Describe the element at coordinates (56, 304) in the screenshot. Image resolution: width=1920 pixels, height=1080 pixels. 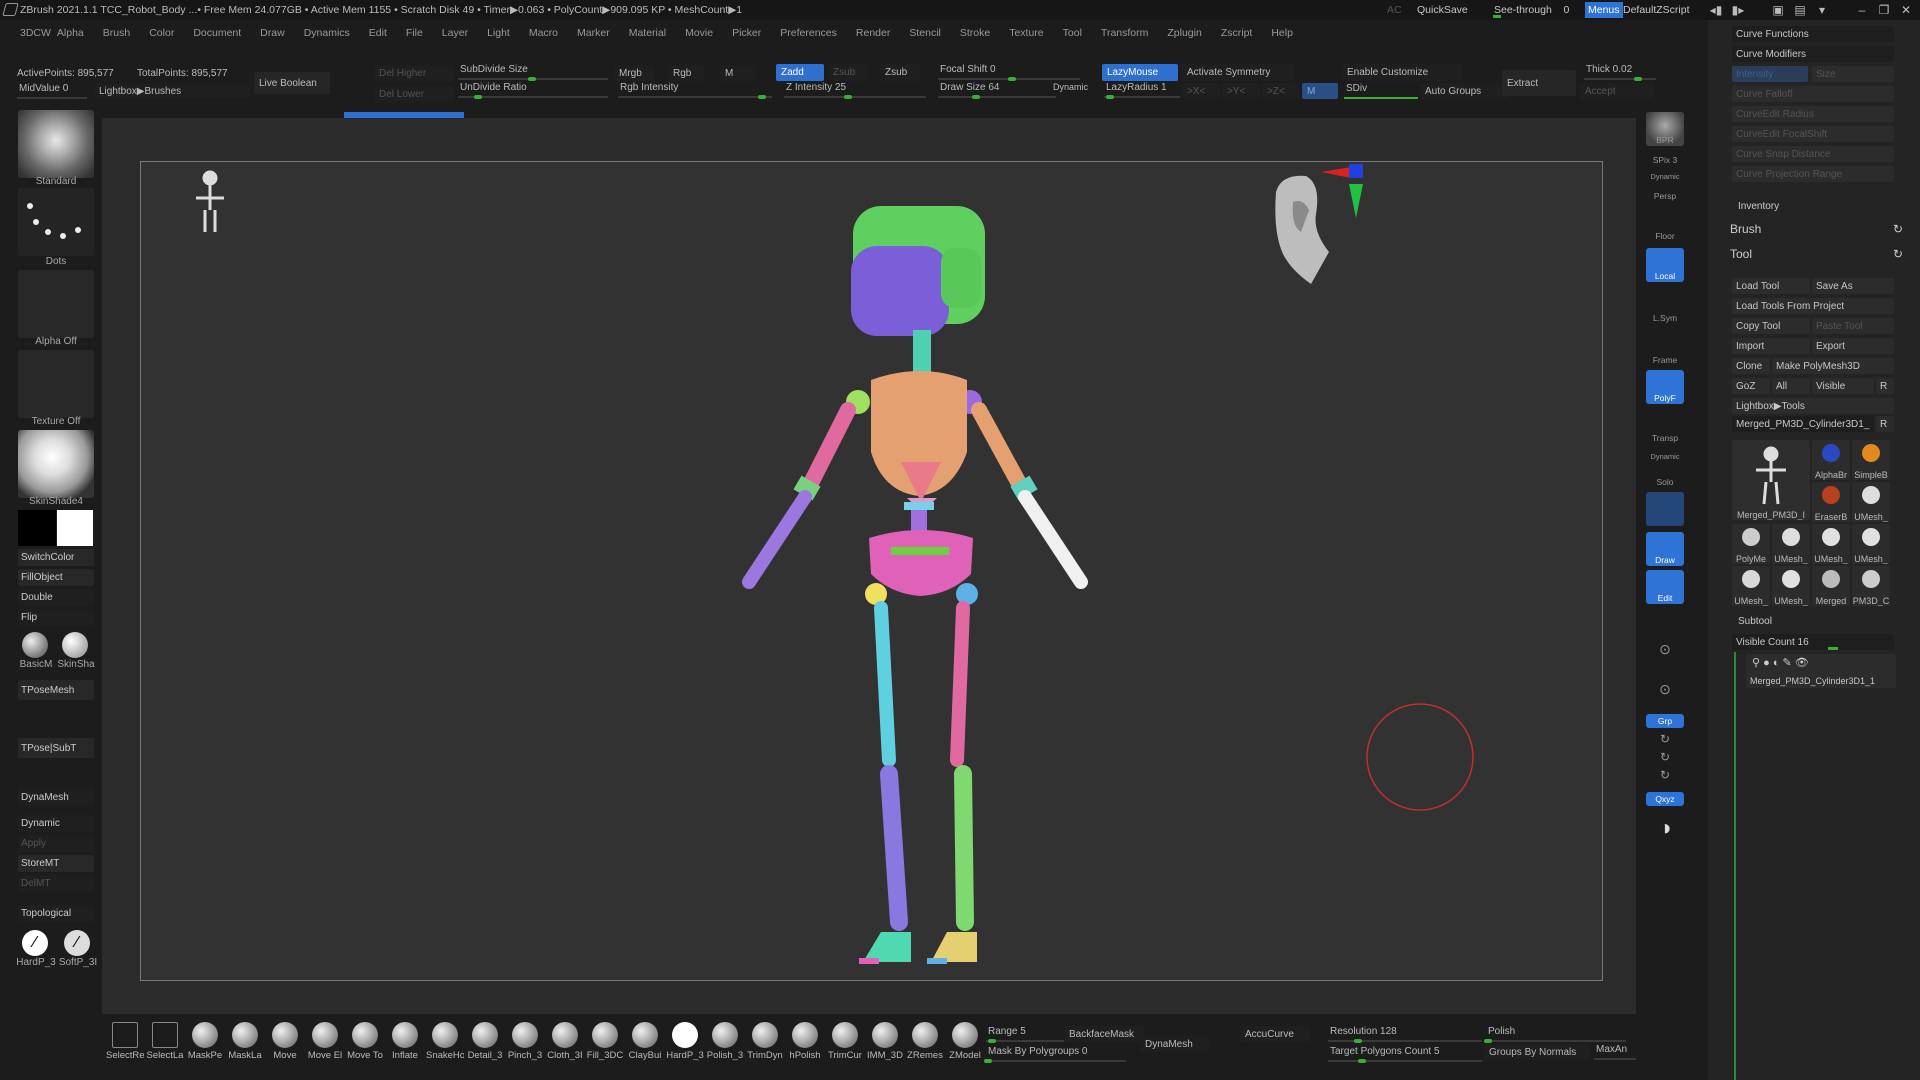
I see `alpha-preview-icon` at that location.